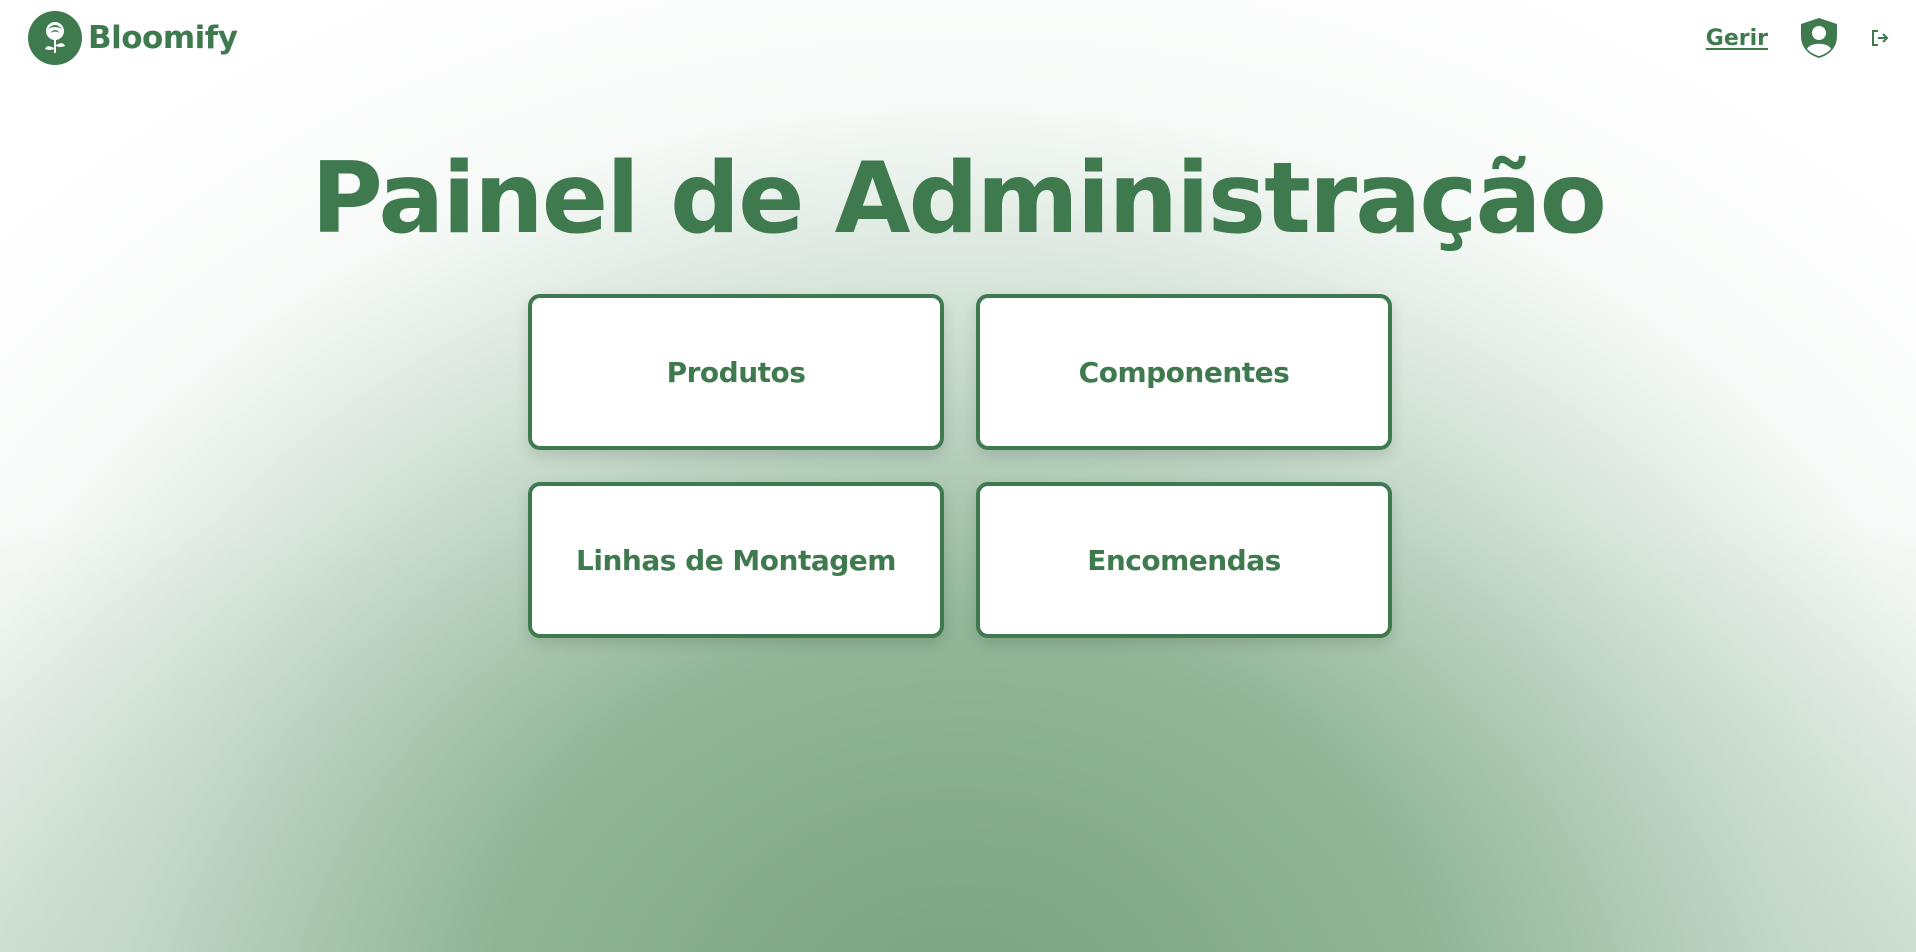 This screenshot has width=1916, height=952. I want to click on page-title: Painel de Administração, so click(959, 199).